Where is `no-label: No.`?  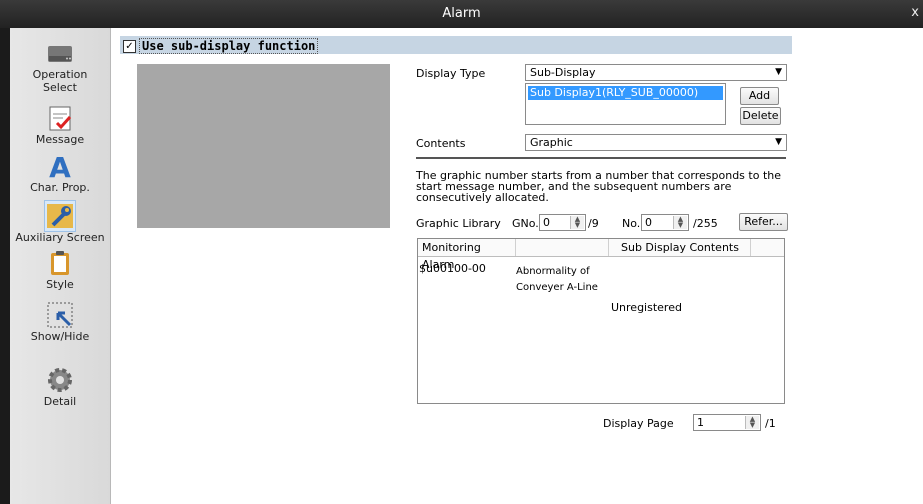 no-label: No. is located at coordinates (631, 223).